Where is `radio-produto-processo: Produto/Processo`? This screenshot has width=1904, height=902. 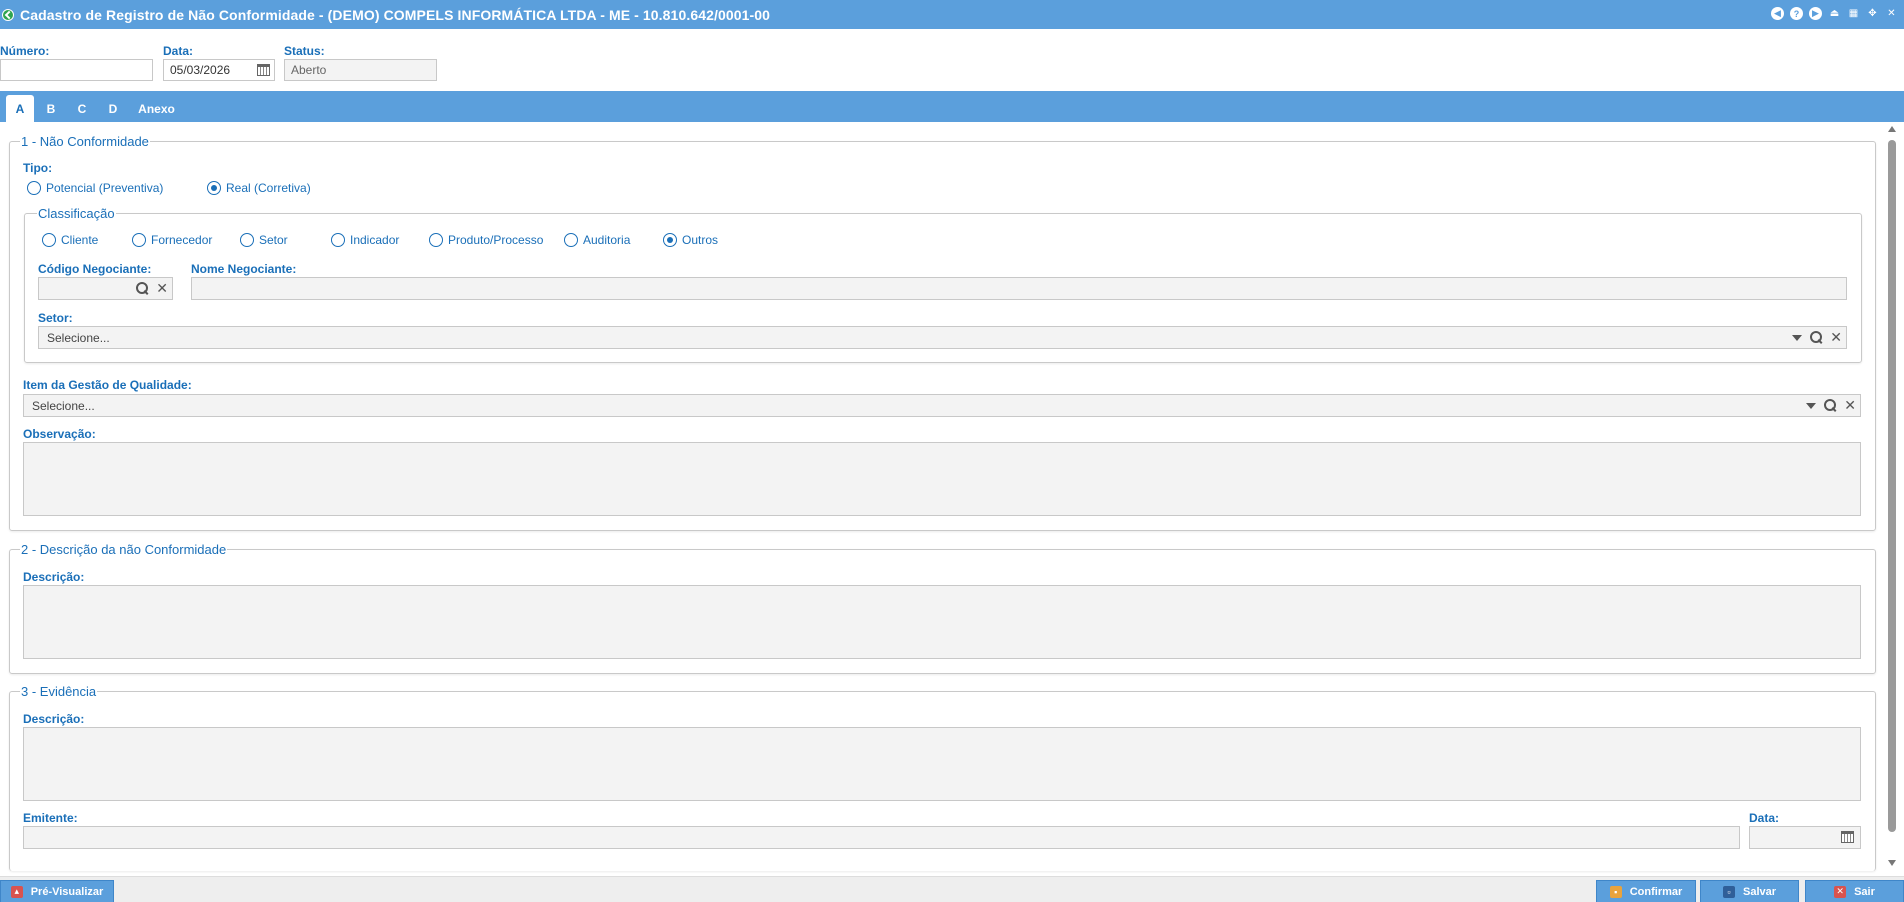
radio-produto-processo: Produto/Processo is located at coordinates (486, 240).